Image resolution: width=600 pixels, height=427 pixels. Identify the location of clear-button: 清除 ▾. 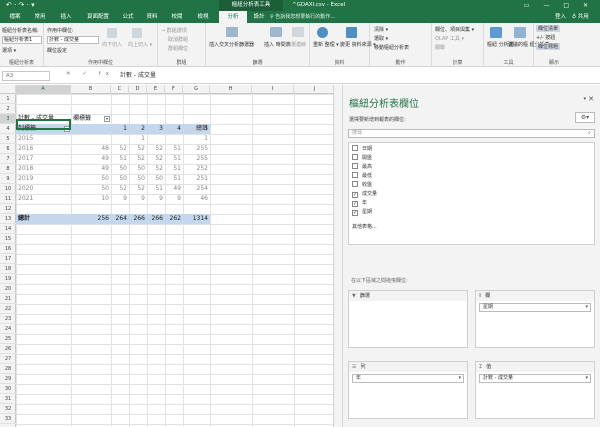
(381, 29).